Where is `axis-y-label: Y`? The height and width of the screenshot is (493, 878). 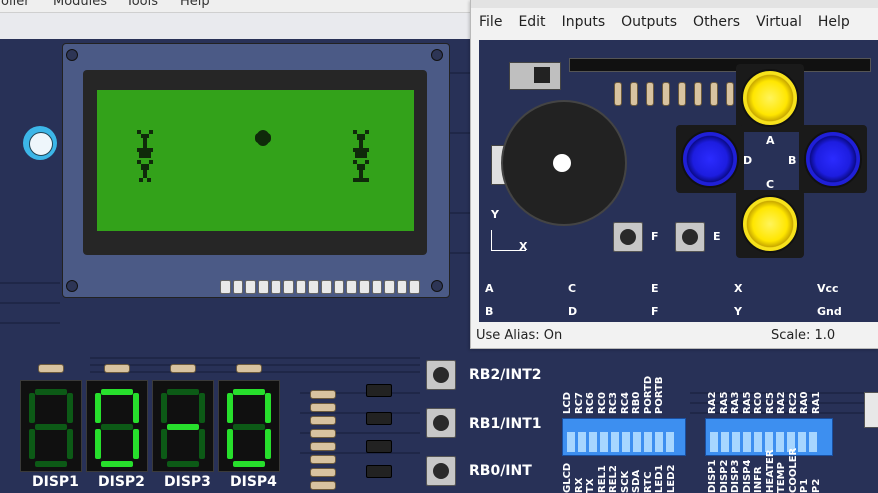 axis-y-label: Y is located at coordinates (495, 214).